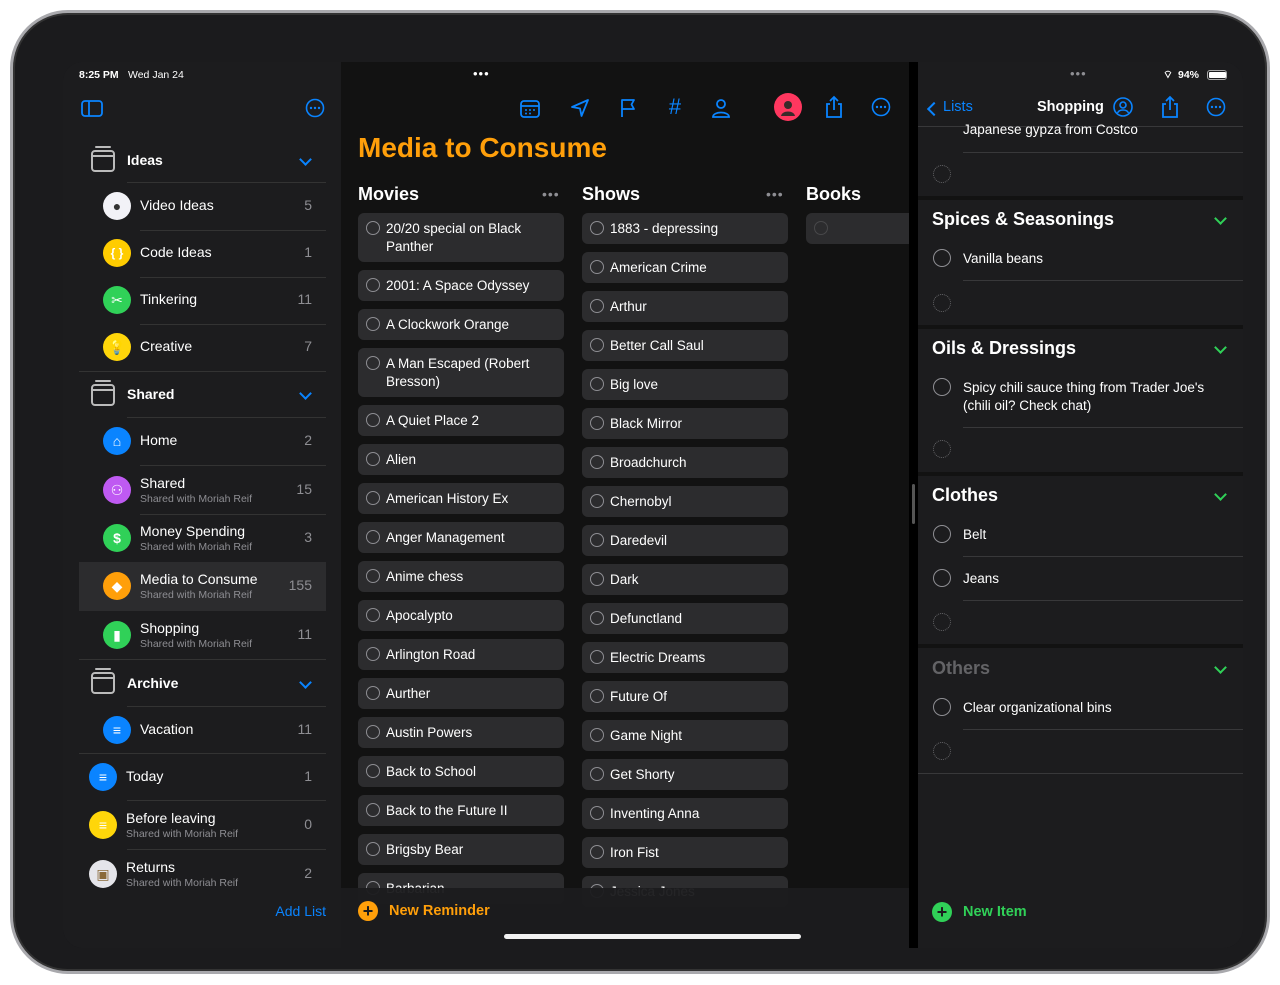  I want to click on reminder-card: American Crime, so click(685, 267).